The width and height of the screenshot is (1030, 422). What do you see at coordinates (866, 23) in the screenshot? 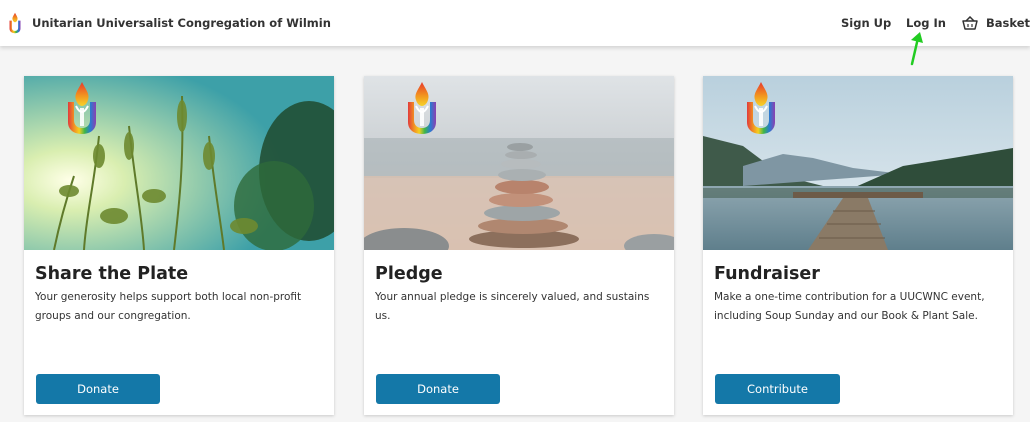
I see `sign-up-link: Sign Up` at bounding box center [866, 23].